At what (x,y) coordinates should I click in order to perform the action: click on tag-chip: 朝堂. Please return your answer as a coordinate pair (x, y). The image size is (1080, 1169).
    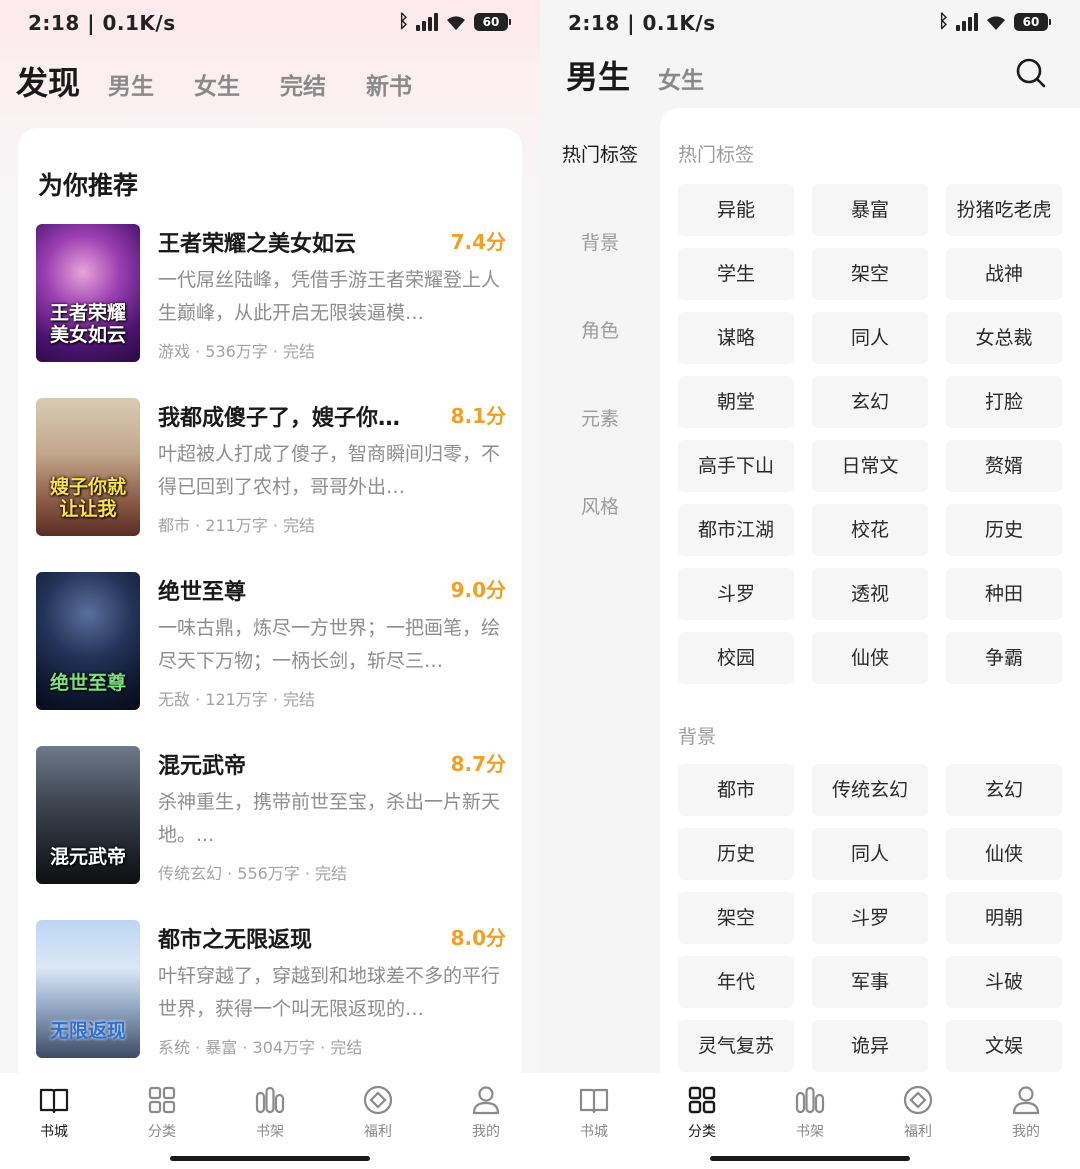
    Looking at the image, I should click on (736, 402).